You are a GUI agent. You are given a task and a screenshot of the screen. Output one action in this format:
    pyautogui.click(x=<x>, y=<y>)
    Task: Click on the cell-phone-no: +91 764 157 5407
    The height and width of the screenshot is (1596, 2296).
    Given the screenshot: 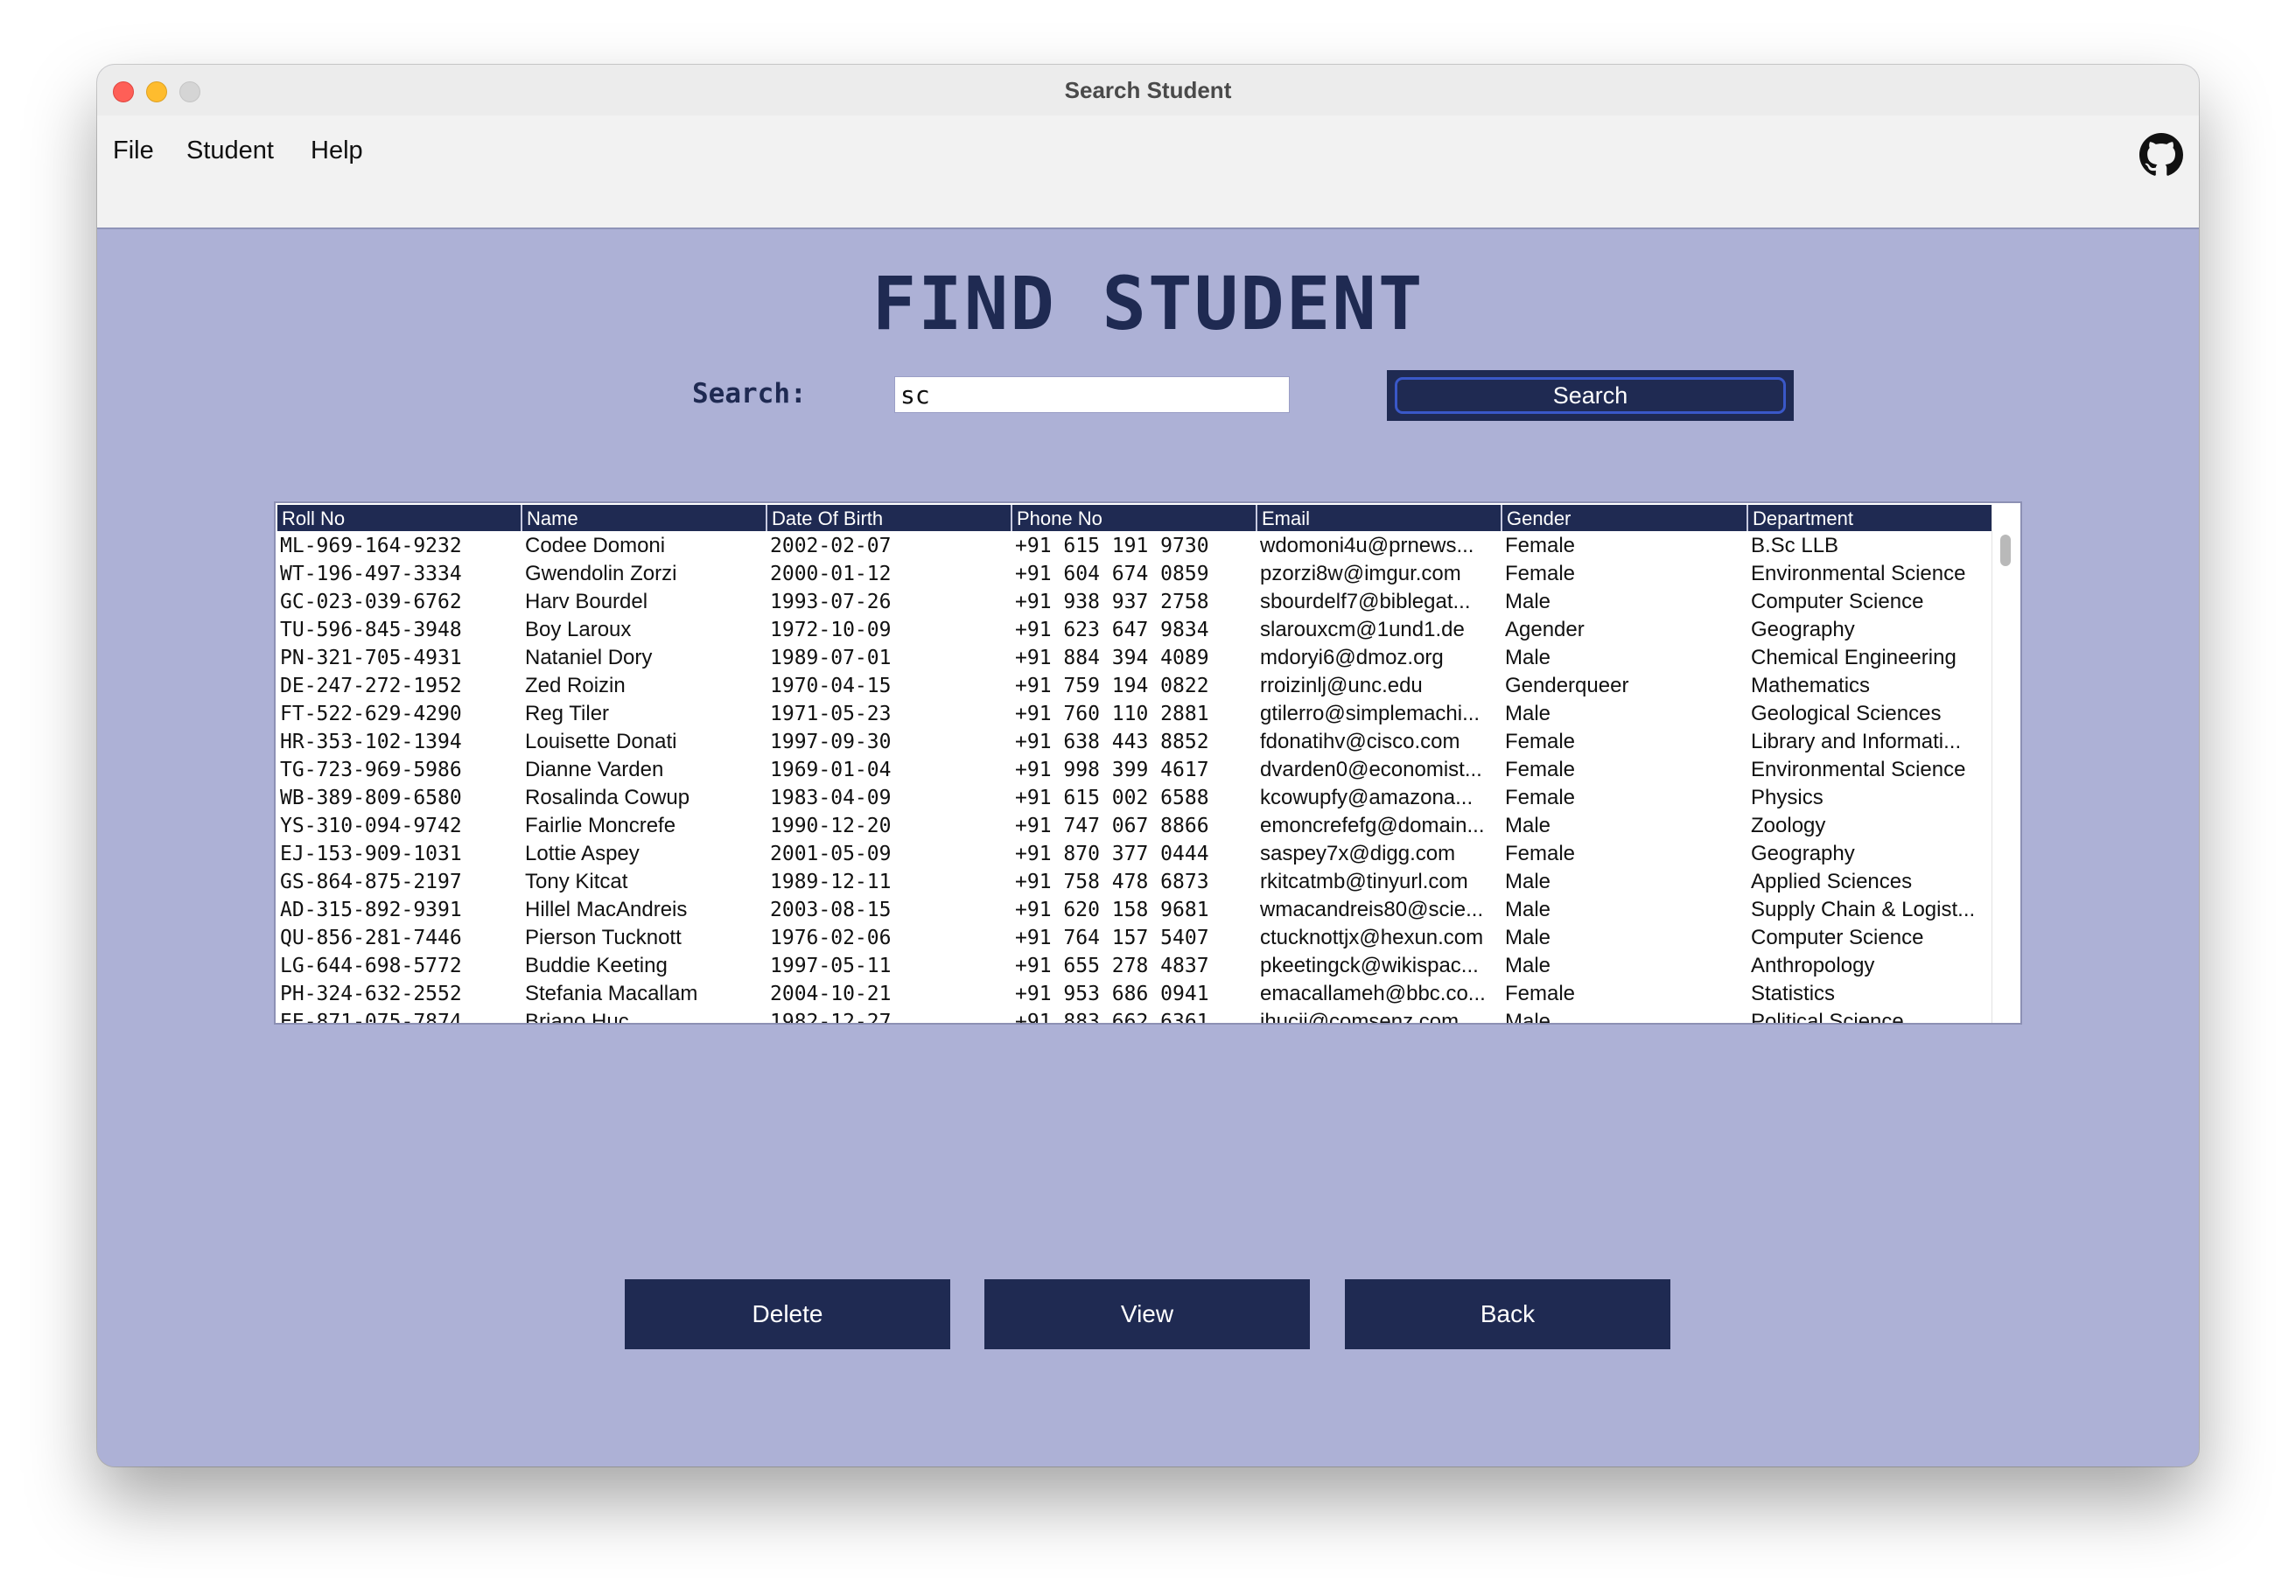 What is the action you would take?
    pyautogui.click(x=1112, y=938)
    